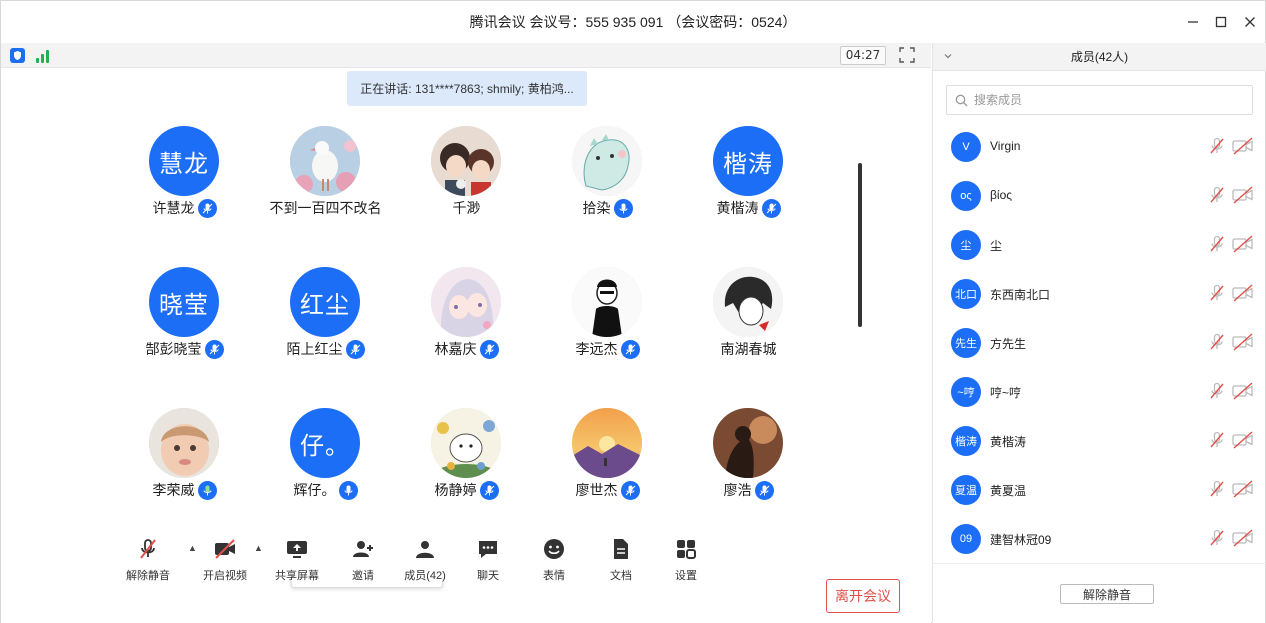 The image size is (1266, 623). What do you see at coordinates (225, 559) in the screenshot?
I see `start-video-button: 开启视频` at bounding box center [225, 559].